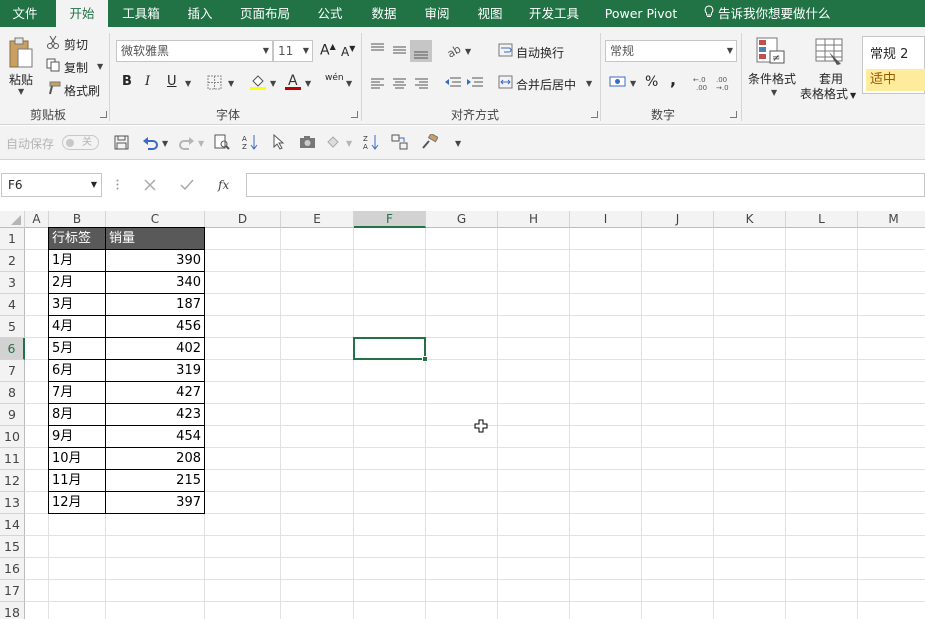 The height and width of the screenshot is (619, 925). What do you see at coordinates (12, 327) in the screenshot?
I see `row-header-5: 5` at bounding box center [12, 327].